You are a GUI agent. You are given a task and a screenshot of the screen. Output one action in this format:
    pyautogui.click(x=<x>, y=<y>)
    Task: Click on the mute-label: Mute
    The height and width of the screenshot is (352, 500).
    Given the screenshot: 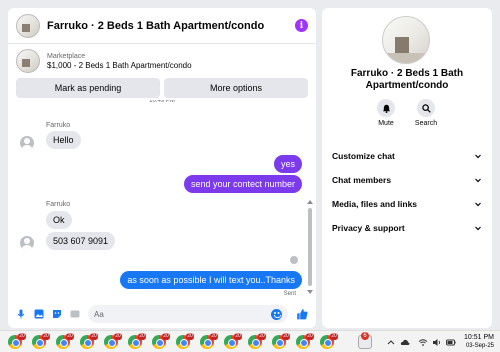 What is the action you would take?
    pyautogui.click(x=386, y=123)
    